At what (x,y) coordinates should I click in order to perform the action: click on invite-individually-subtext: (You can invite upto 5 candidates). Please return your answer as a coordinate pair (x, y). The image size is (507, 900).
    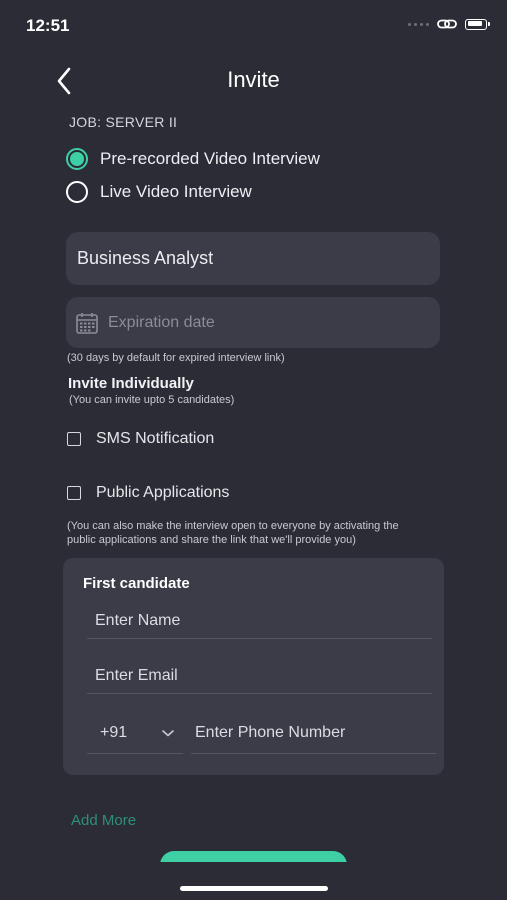
    Looking at the image, I should click on (152, 400).